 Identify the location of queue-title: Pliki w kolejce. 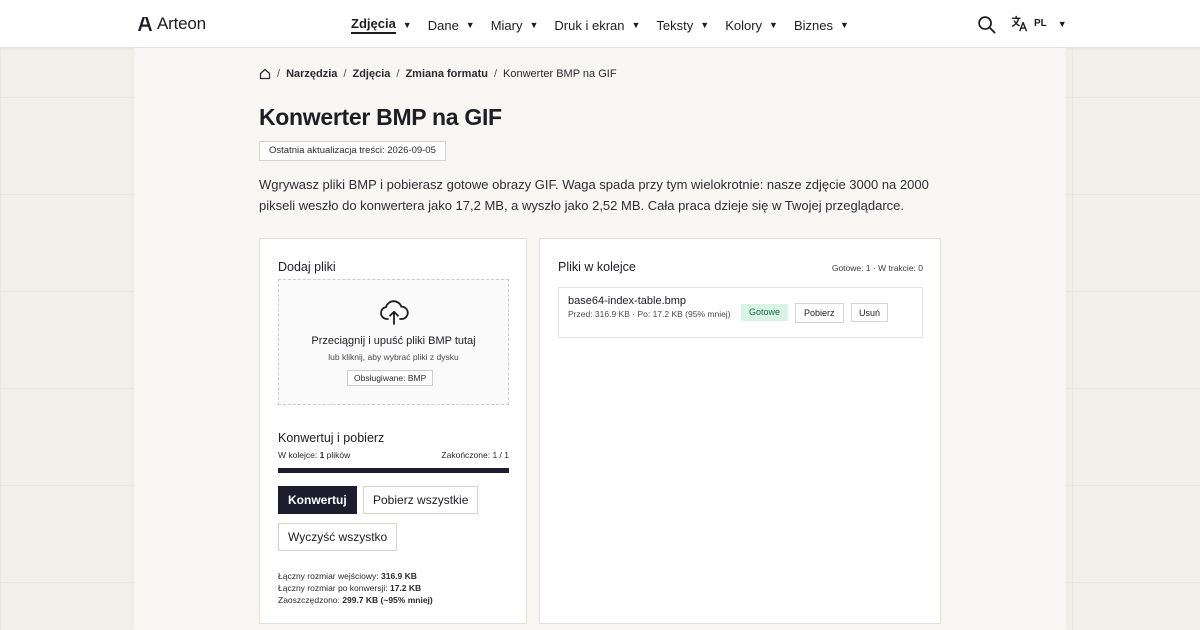
(597, 267).